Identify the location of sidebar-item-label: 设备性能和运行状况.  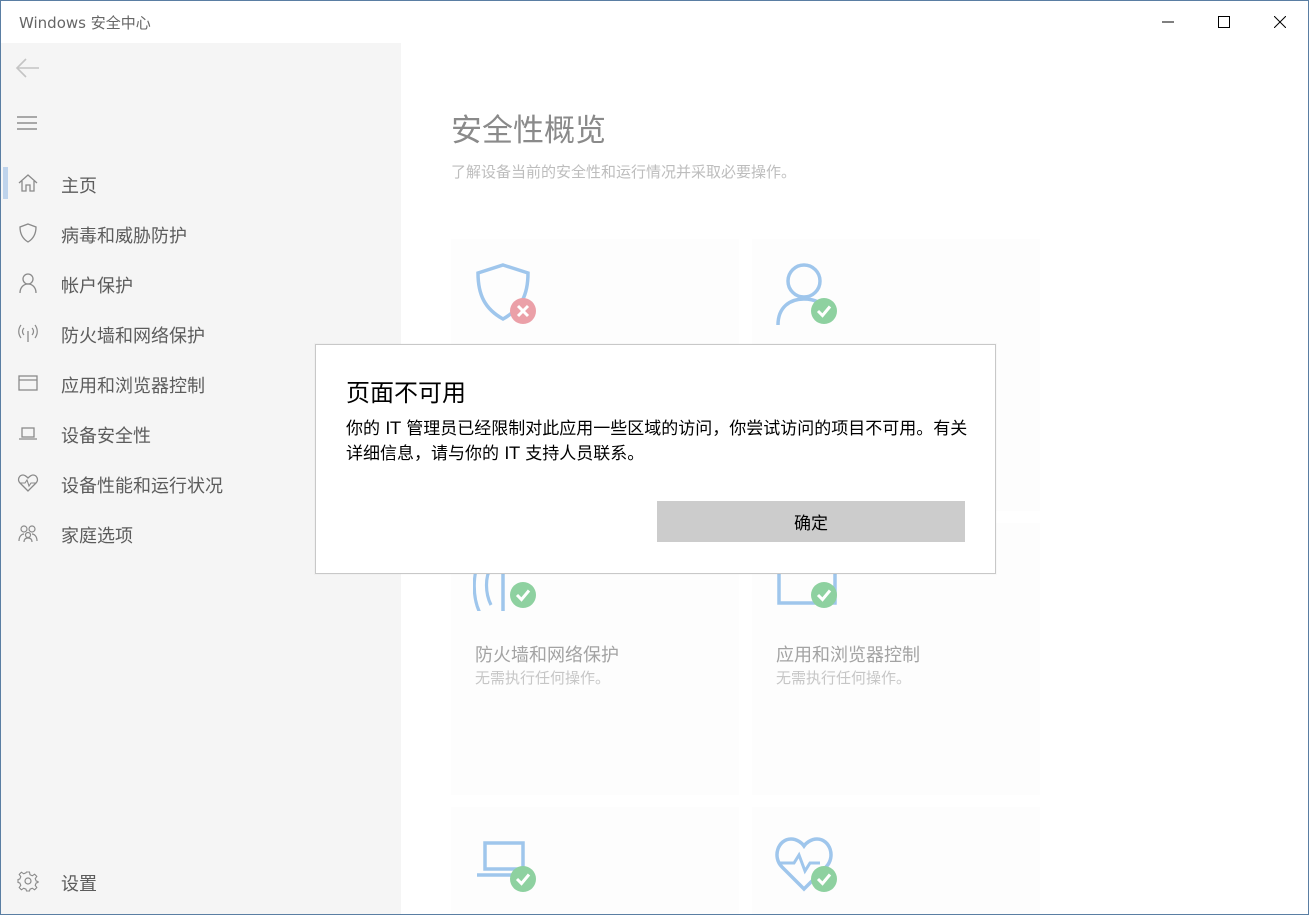
(142, 486).